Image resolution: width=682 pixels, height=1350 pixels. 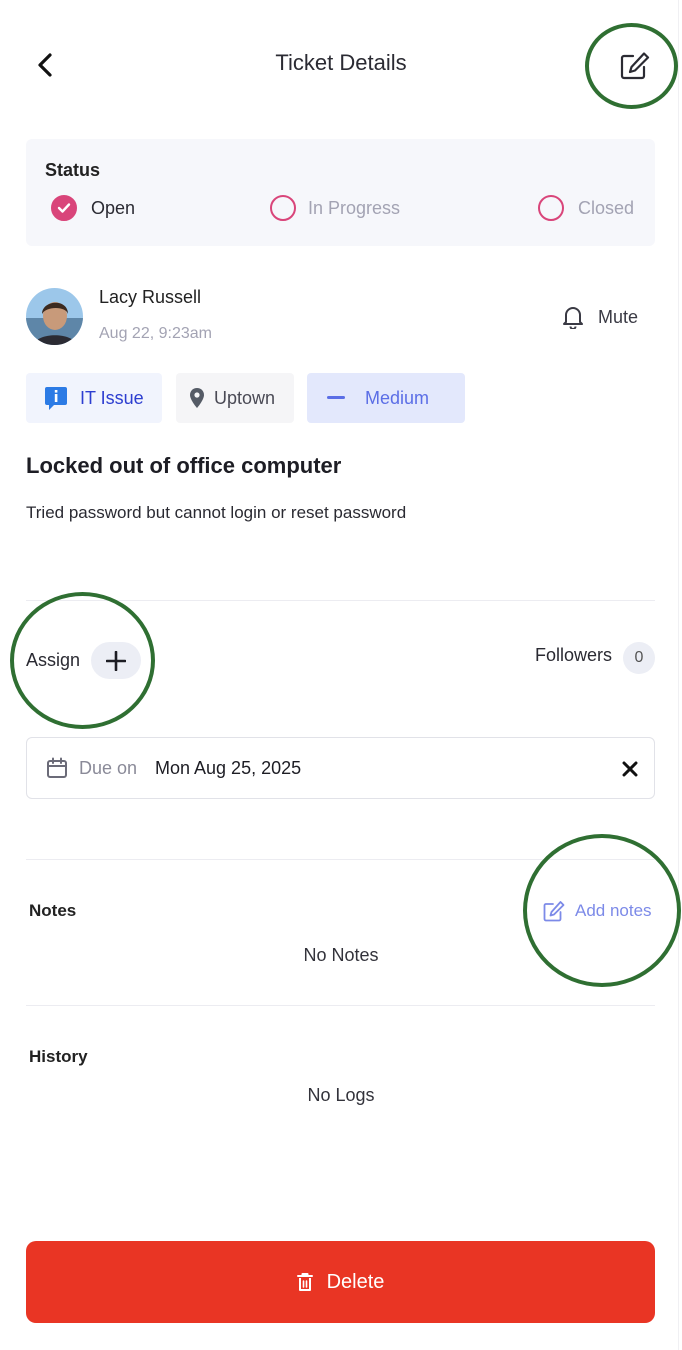 I want to click on close-icon, so click(x=630, y=769).